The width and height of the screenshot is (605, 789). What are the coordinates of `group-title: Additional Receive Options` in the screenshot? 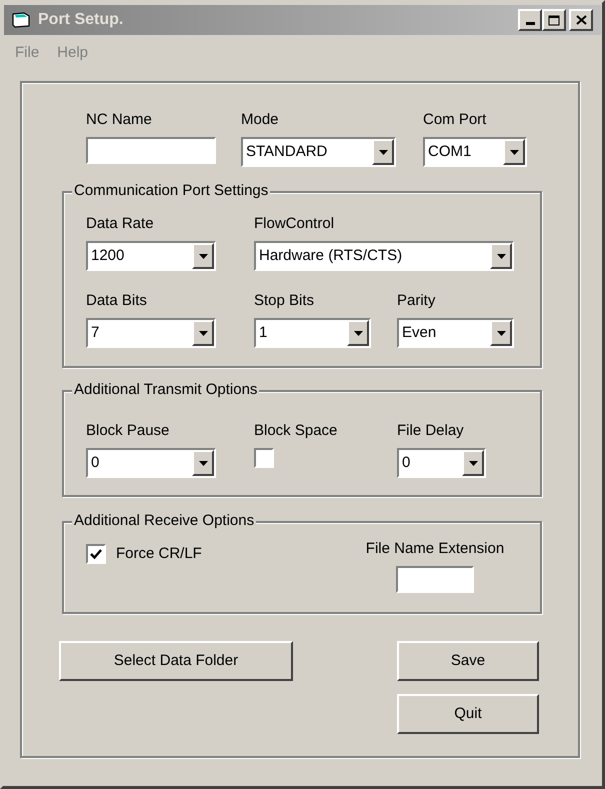 It's located at (164, 521).